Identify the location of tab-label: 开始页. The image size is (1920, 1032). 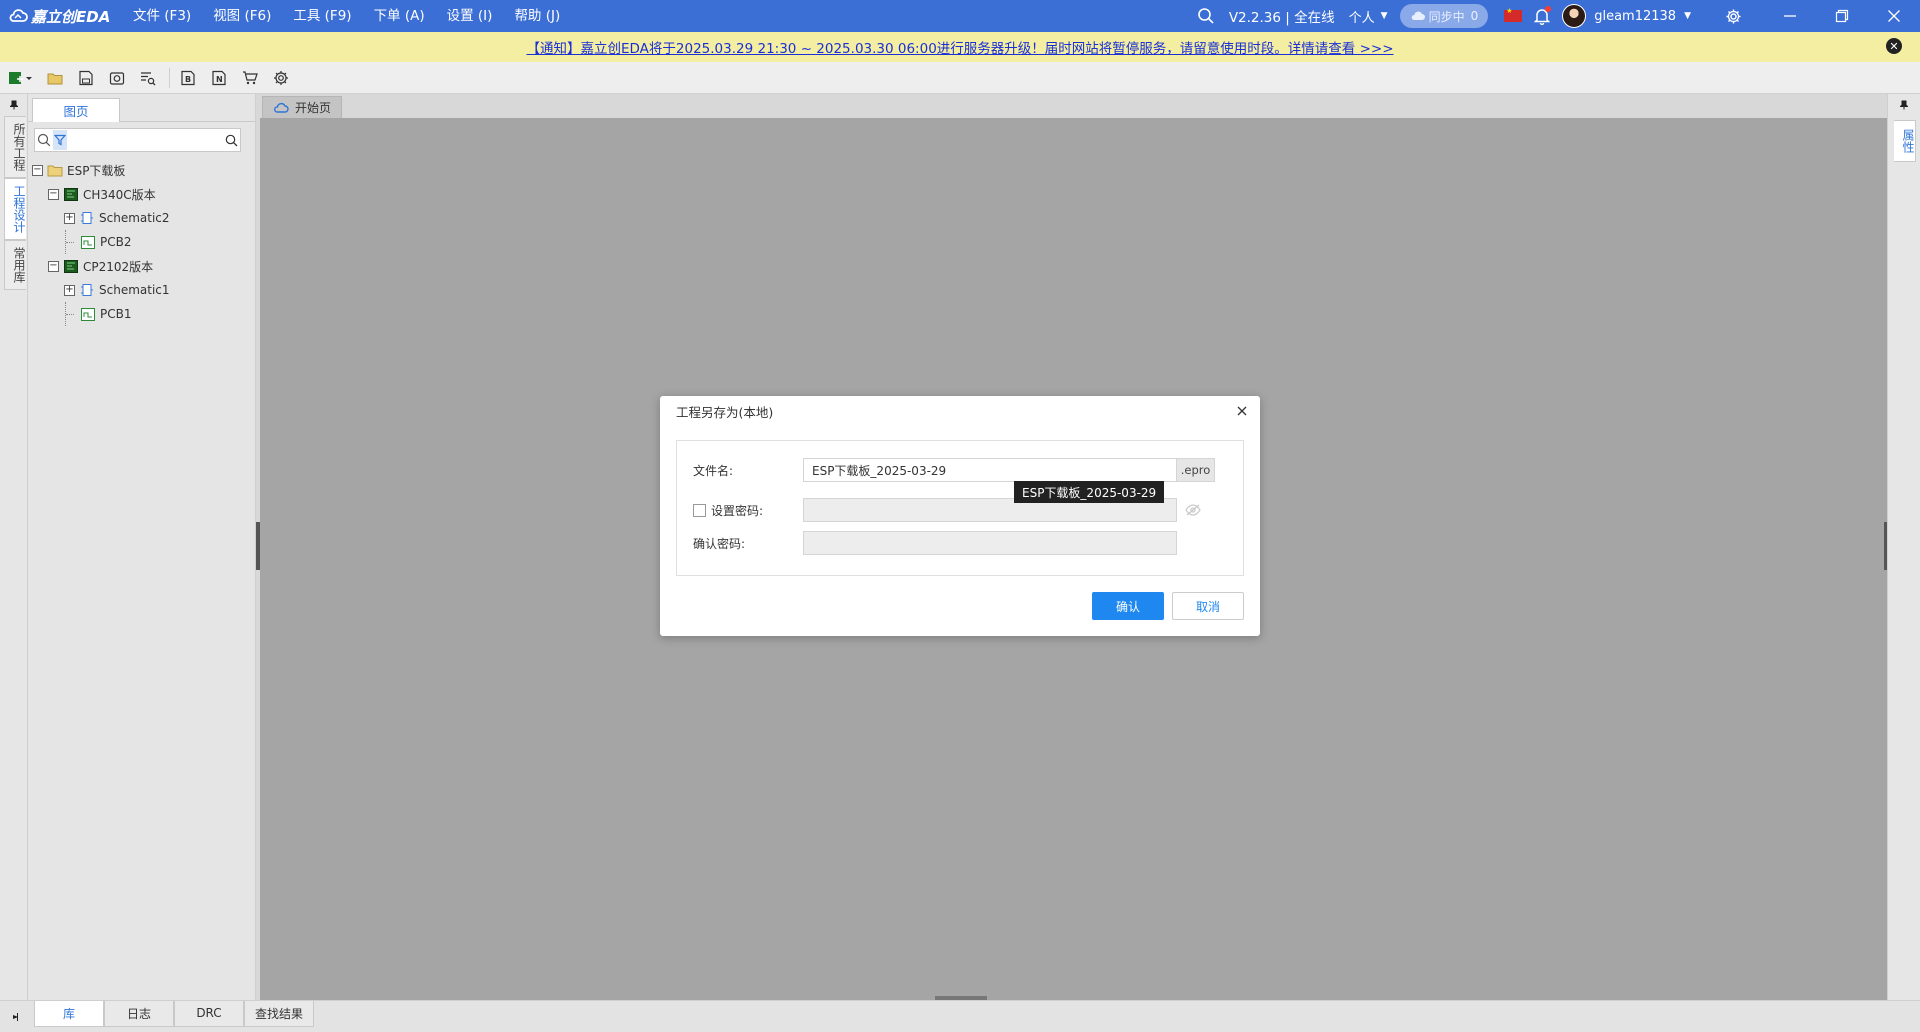
(313, 108).